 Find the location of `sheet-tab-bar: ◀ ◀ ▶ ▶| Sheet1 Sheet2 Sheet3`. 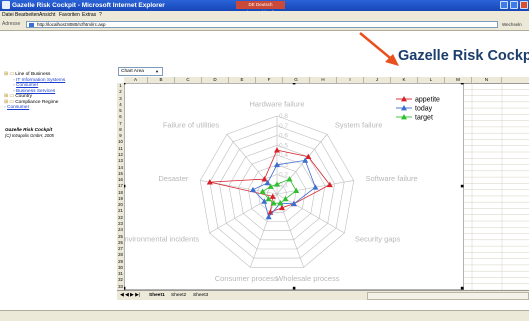

sheet-tab-bar: ◀ ◀ ▶ ▶| Sheet1 Sheet2 Sheet3 is located at coordinates (323, 295).